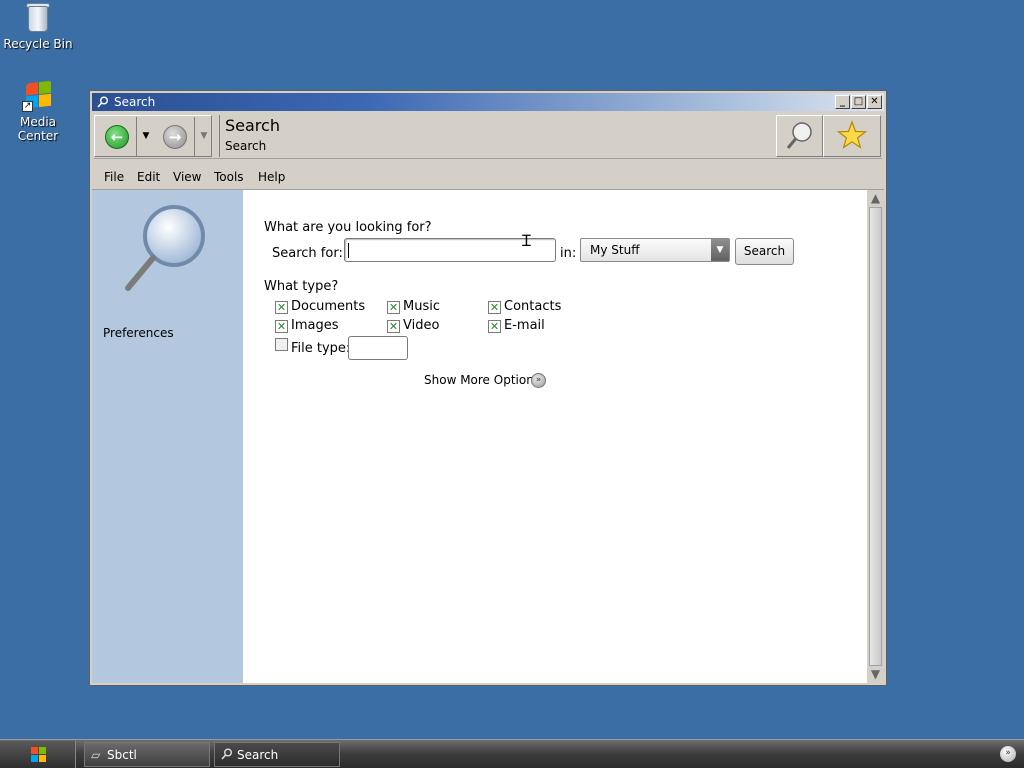  Describe the element at coordinates (615, 250) in the screenshot. I see `location-value: My Stuff` at that location.